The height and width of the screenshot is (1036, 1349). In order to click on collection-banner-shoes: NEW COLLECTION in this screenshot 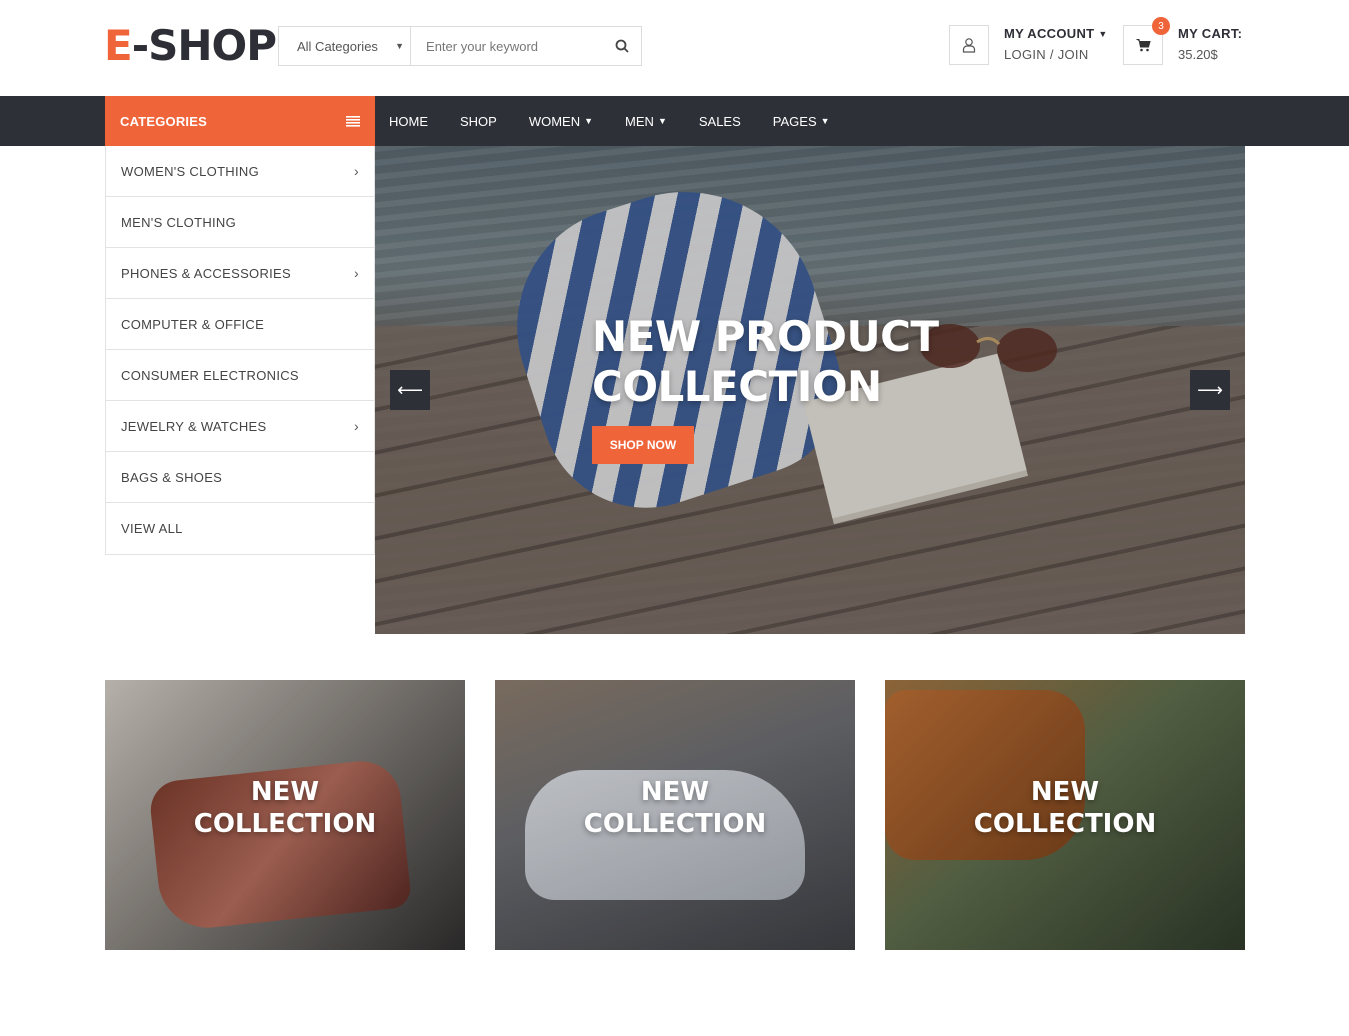, I will do `click(675, 815)`.